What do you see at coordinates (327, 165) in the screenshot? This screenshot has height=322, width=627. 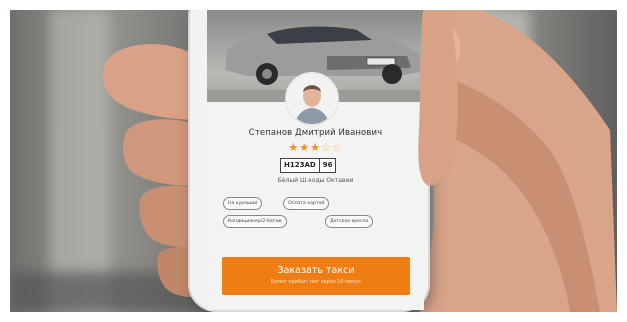 I see `plate-region: 96` at bounding box center [327, 165].